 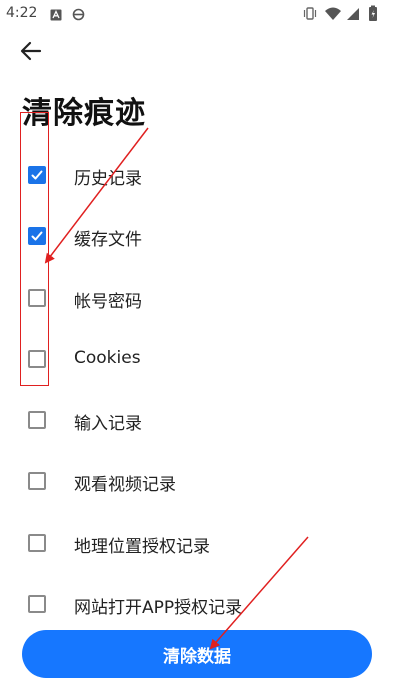 I want to click on option-label: 输入记录, so click(x=108, y=424).